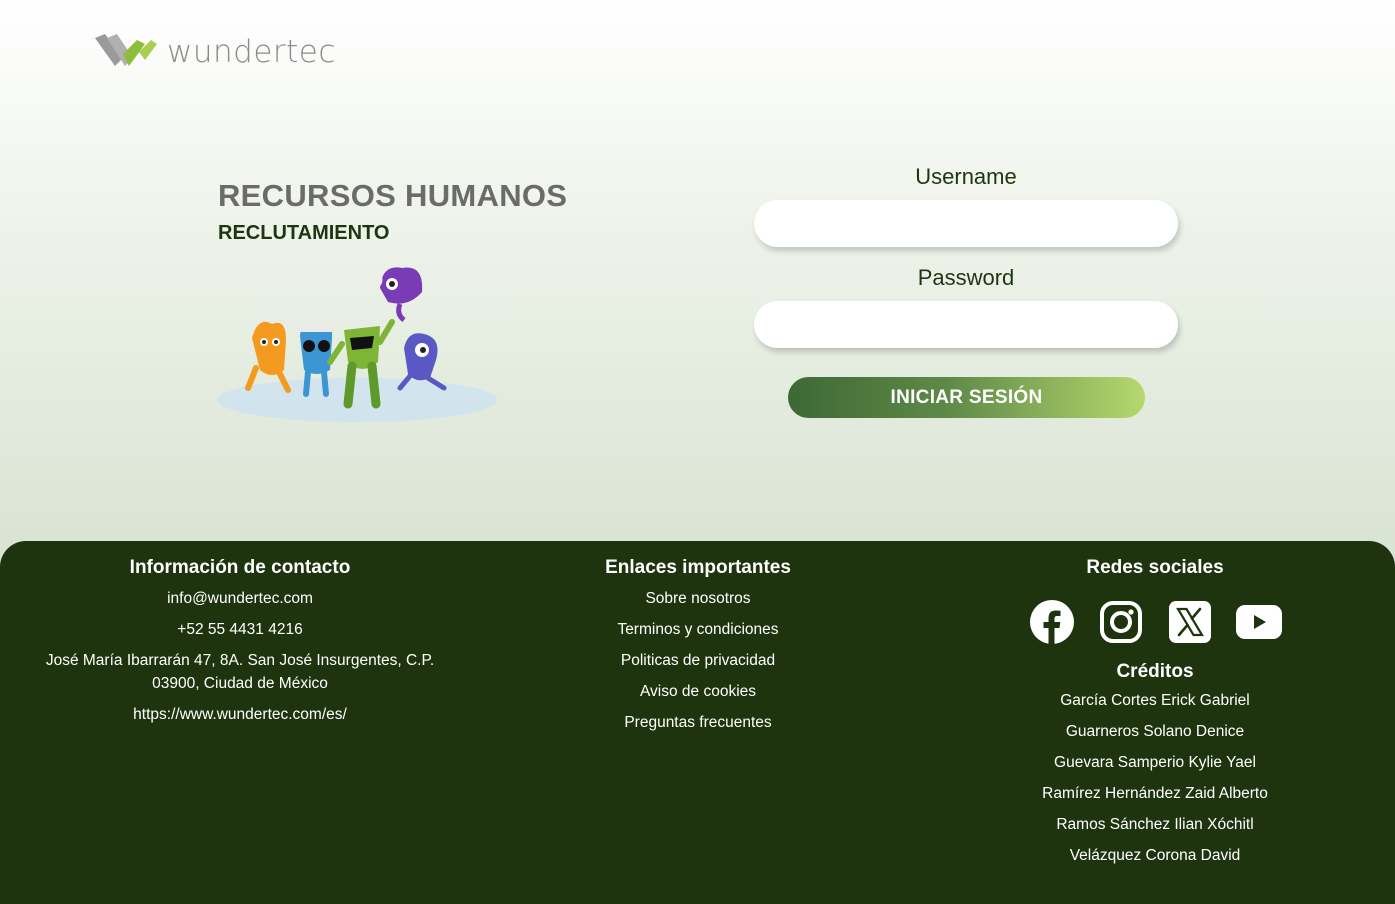  I want to click on brand-logo: wundertec, so click(214, 52).